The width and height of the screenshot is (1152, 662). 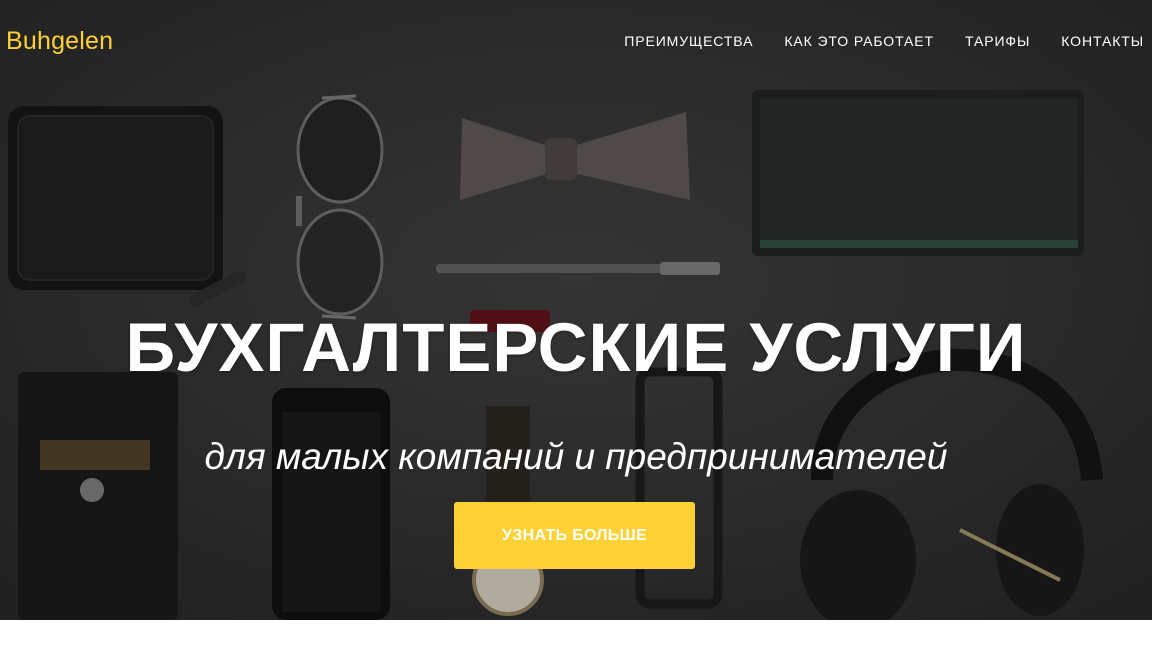 I want to click on nav-item-pricing: ТАРИФЫ, so click(x=997, y=41).